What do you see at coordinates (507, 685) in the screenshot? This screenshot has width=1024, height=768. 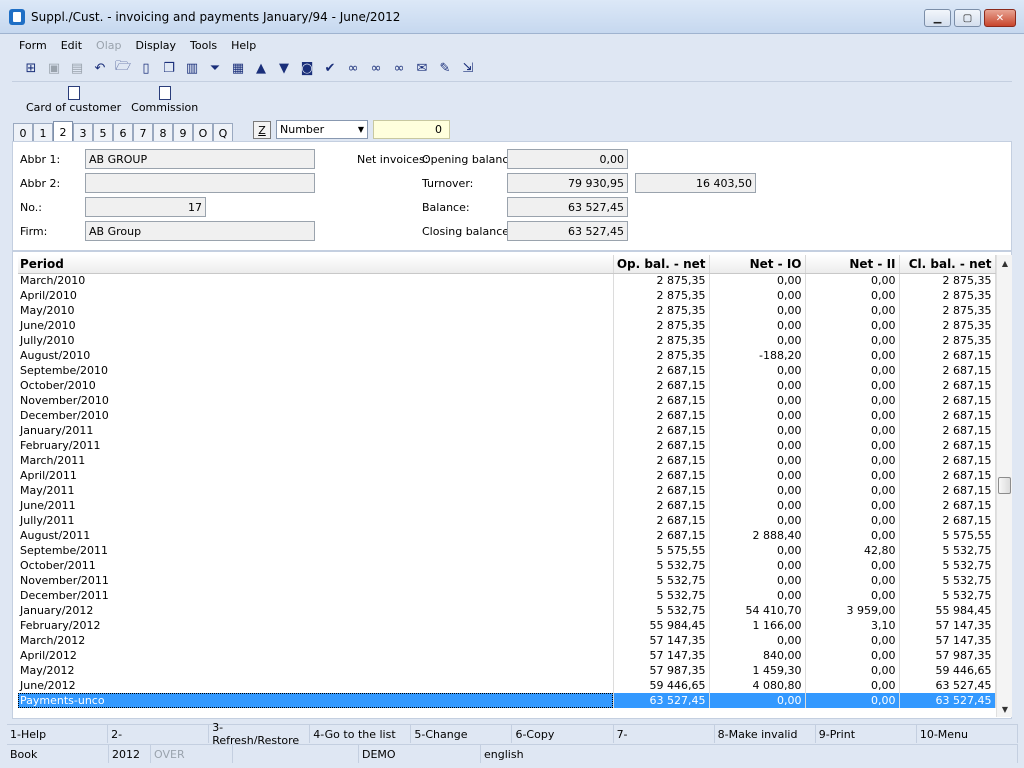 I see `table-row: June/2012 59 446,65 4 080,80 0,00 63 527,45` at bounding box center [507, 685].